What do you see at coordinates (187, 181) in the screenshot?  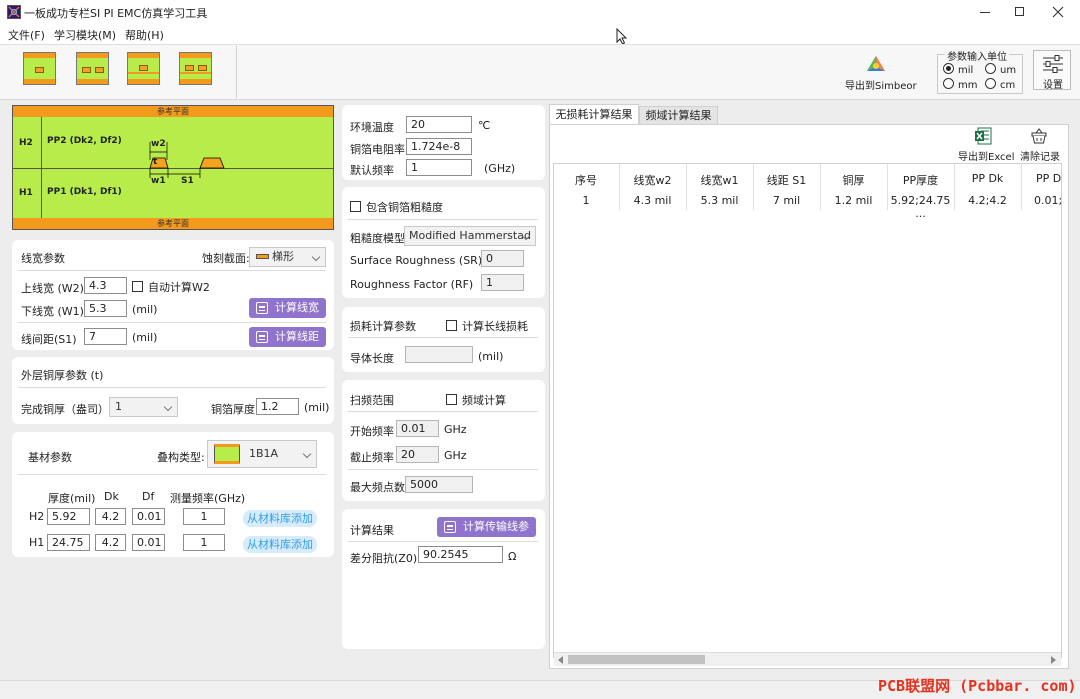 I see `s1-label: S1` at bounding box center [187, 181].